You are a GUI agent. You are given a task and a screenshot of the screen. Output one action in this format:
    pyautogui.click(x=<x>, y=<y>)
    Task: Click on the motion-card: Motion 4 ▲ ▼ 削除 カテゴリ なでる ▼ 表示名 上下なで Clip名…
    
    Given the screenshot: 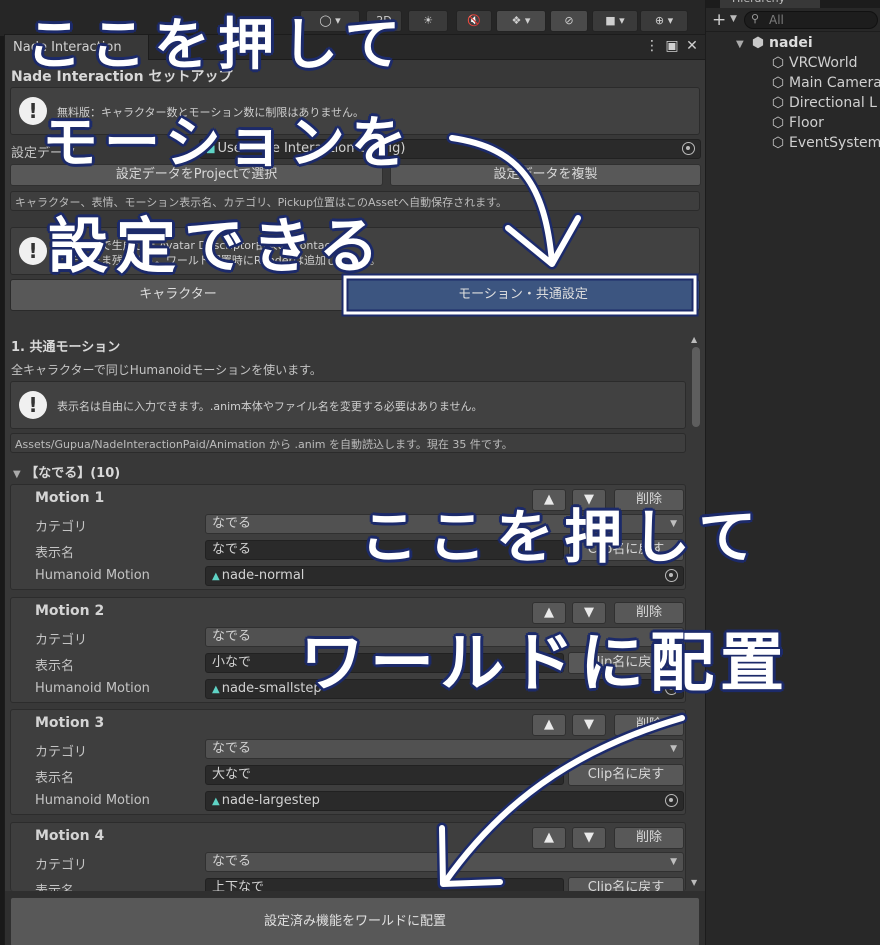 What is the action you would take?
    pyautogui.click(x=348, y=856)
    